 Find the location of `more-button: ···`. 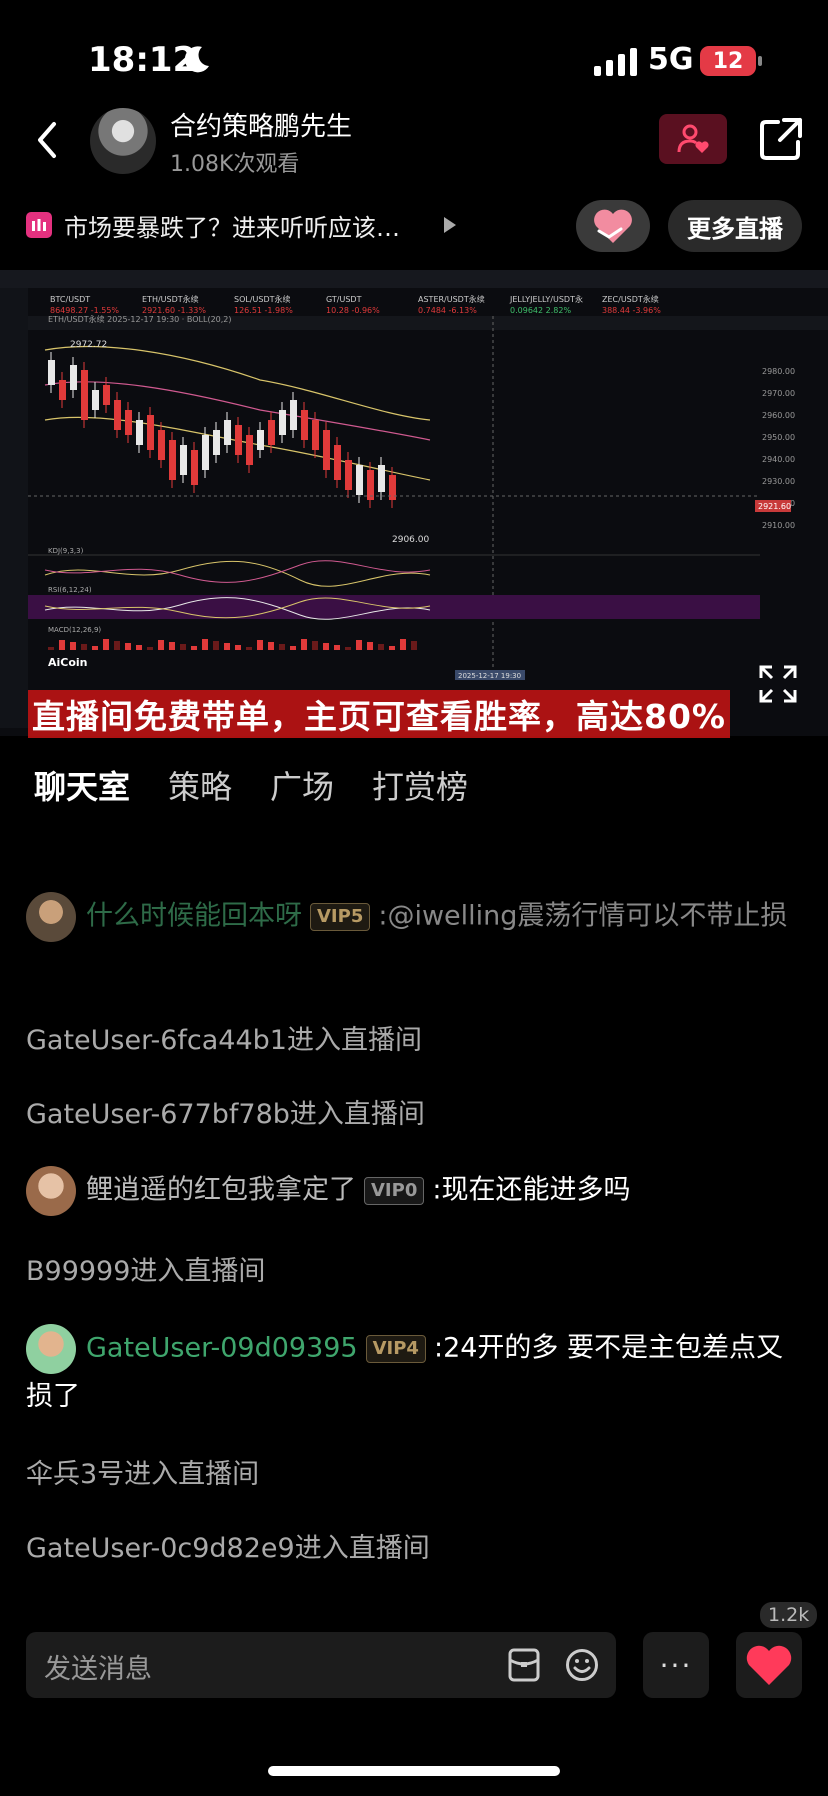

more-button: ··· is located at coordinates (676, 1665).